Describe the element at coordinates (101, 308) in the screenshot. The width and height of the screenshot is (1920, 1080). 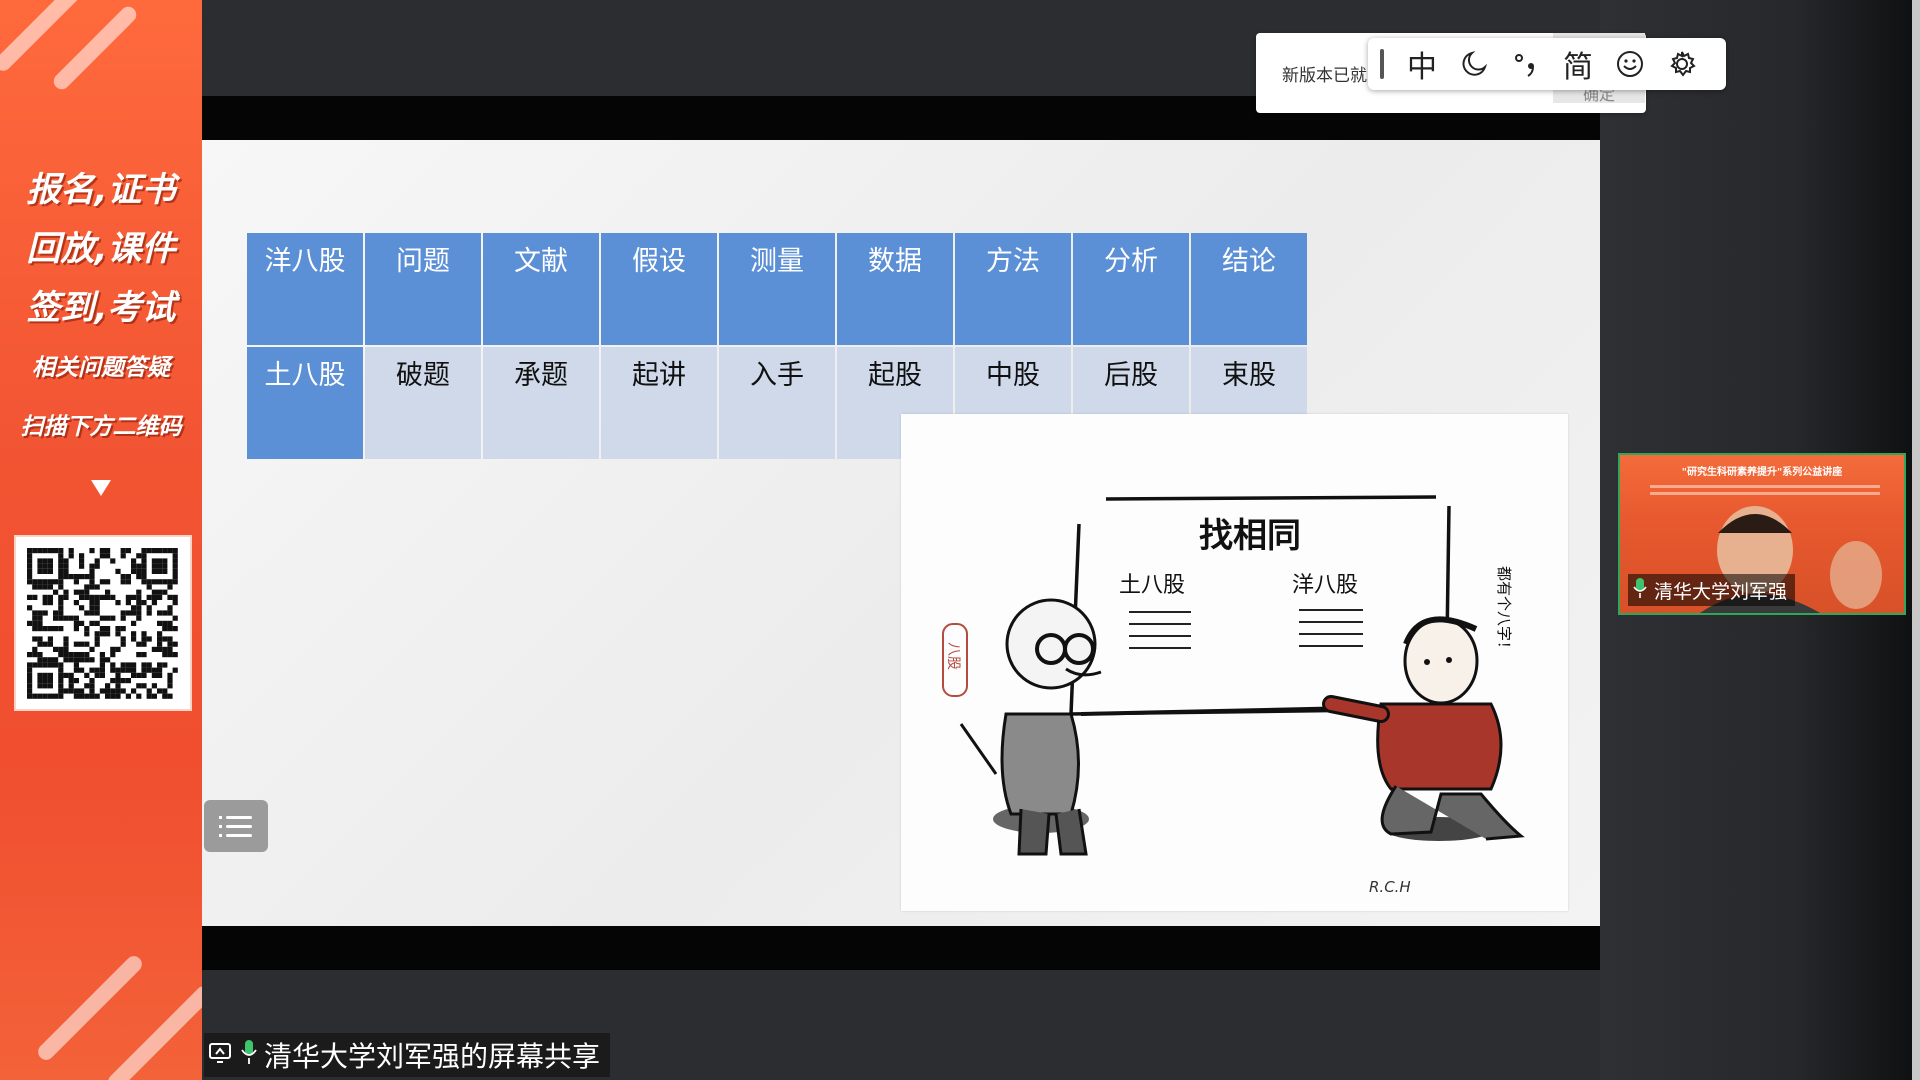
I see `promo-line-checkin: 签到,考试` at that location.